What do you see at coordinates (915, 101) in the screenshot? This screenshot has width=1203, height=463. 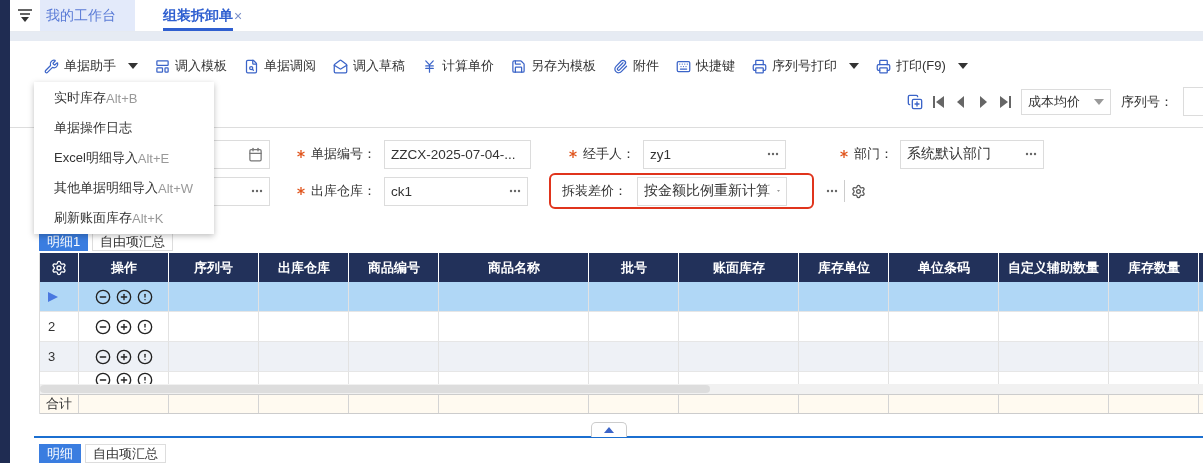 I see `add-copy-icon` at bounding box center [915, 101].